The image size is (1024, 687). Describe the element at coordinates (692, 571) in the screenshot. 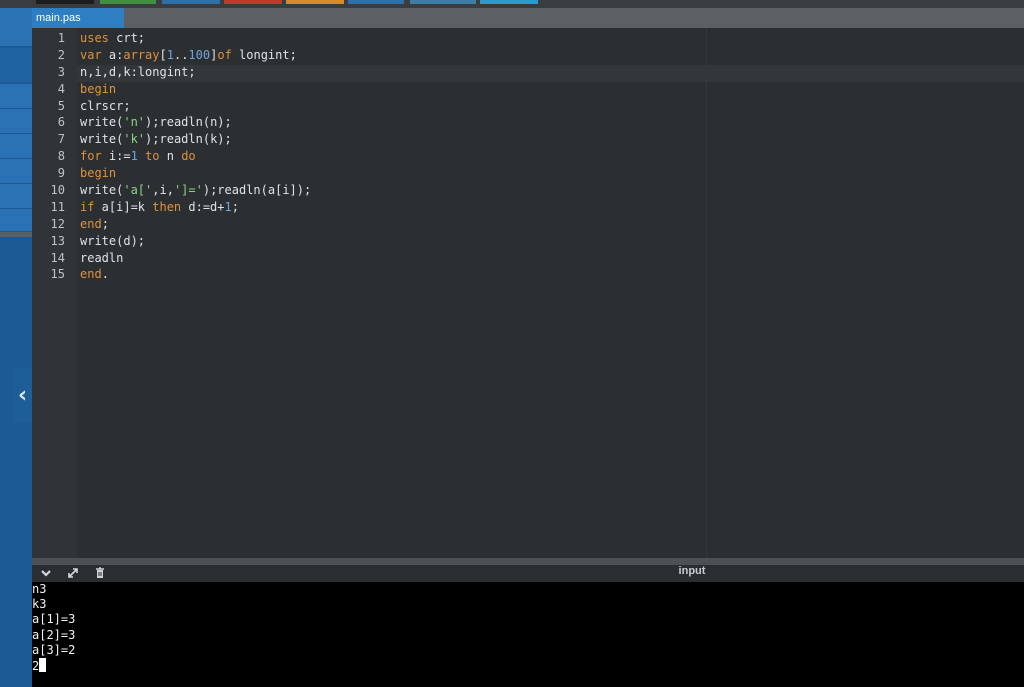

I see `console-title: input` at that location.